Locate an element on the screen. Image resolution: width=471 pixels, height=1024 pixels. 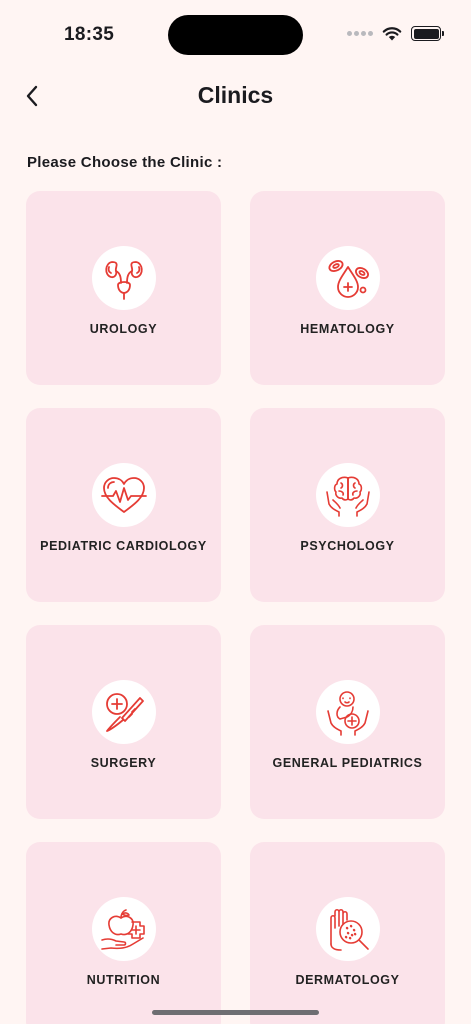
status-time: 18:35 is located at coordinates (89, 34).